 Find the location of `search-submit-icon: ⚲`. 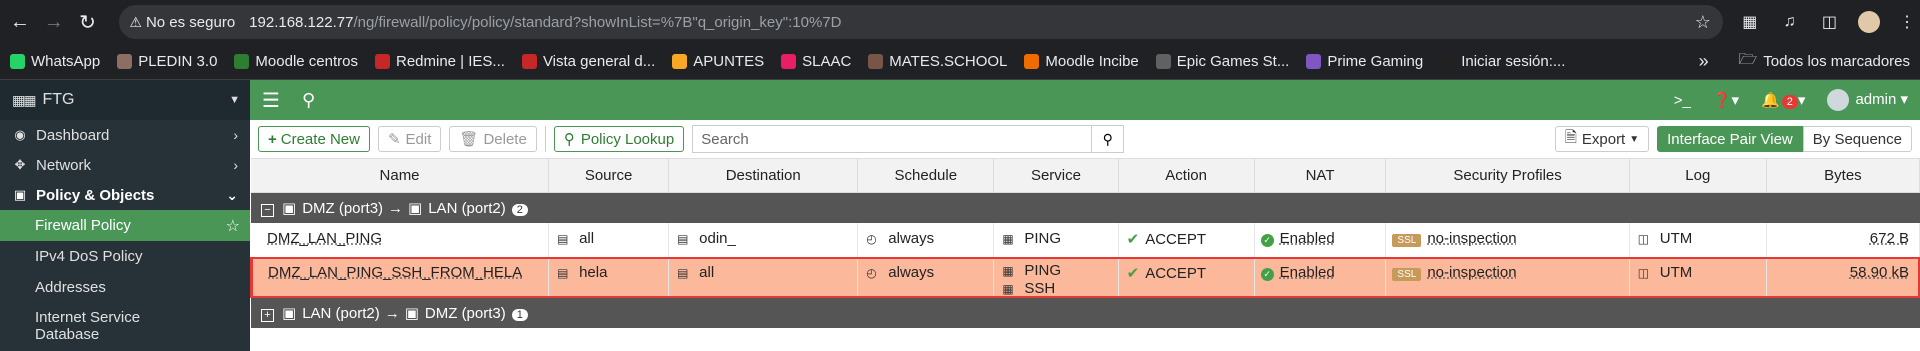

search-submit-icon: ⚲ is located at coordinates (1108, 139).